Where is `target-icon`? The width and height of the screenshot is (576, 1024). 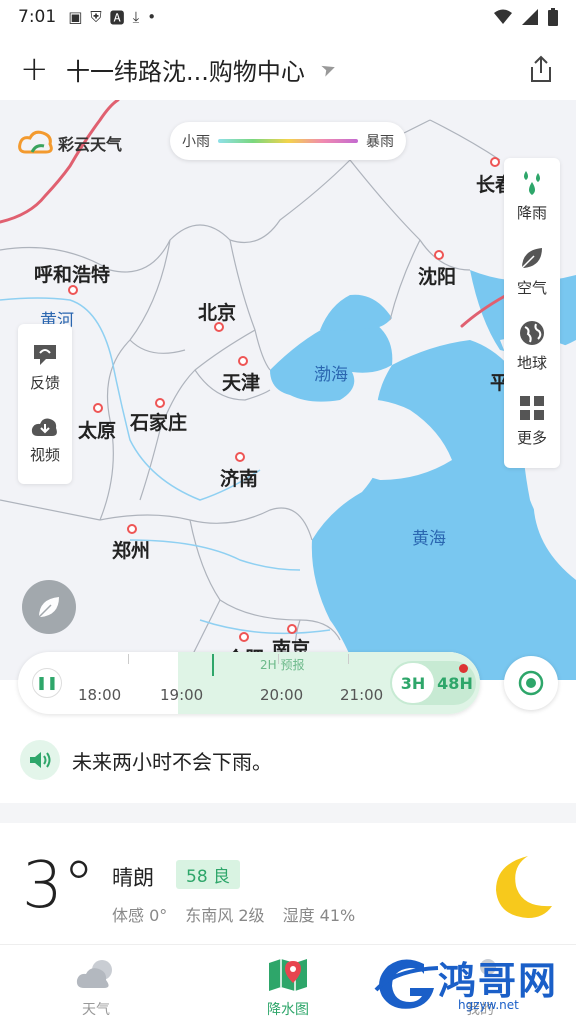 target-icon is located at coordinates (531, 683).